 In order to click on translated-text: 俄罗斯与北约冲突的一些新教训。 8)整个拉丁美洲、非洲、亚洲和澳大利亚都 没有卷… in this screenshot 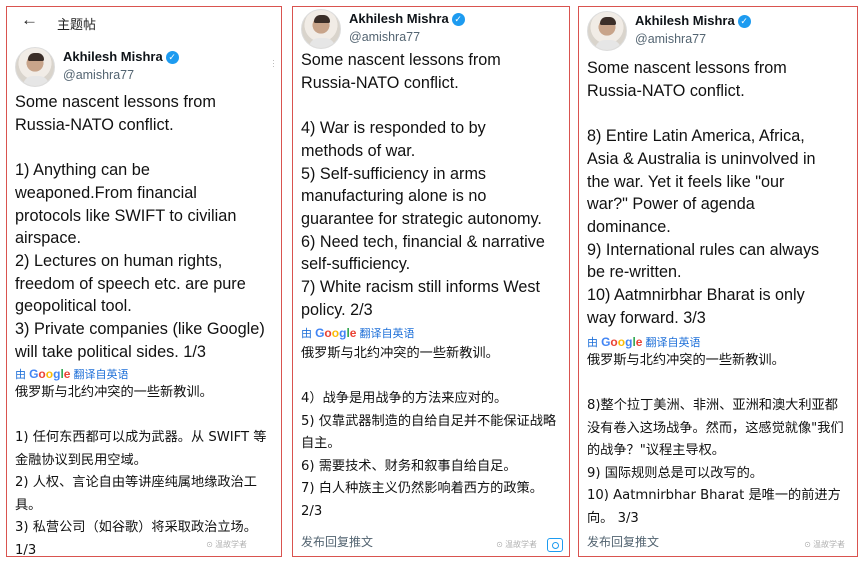, I will do `click(715, 439)`.